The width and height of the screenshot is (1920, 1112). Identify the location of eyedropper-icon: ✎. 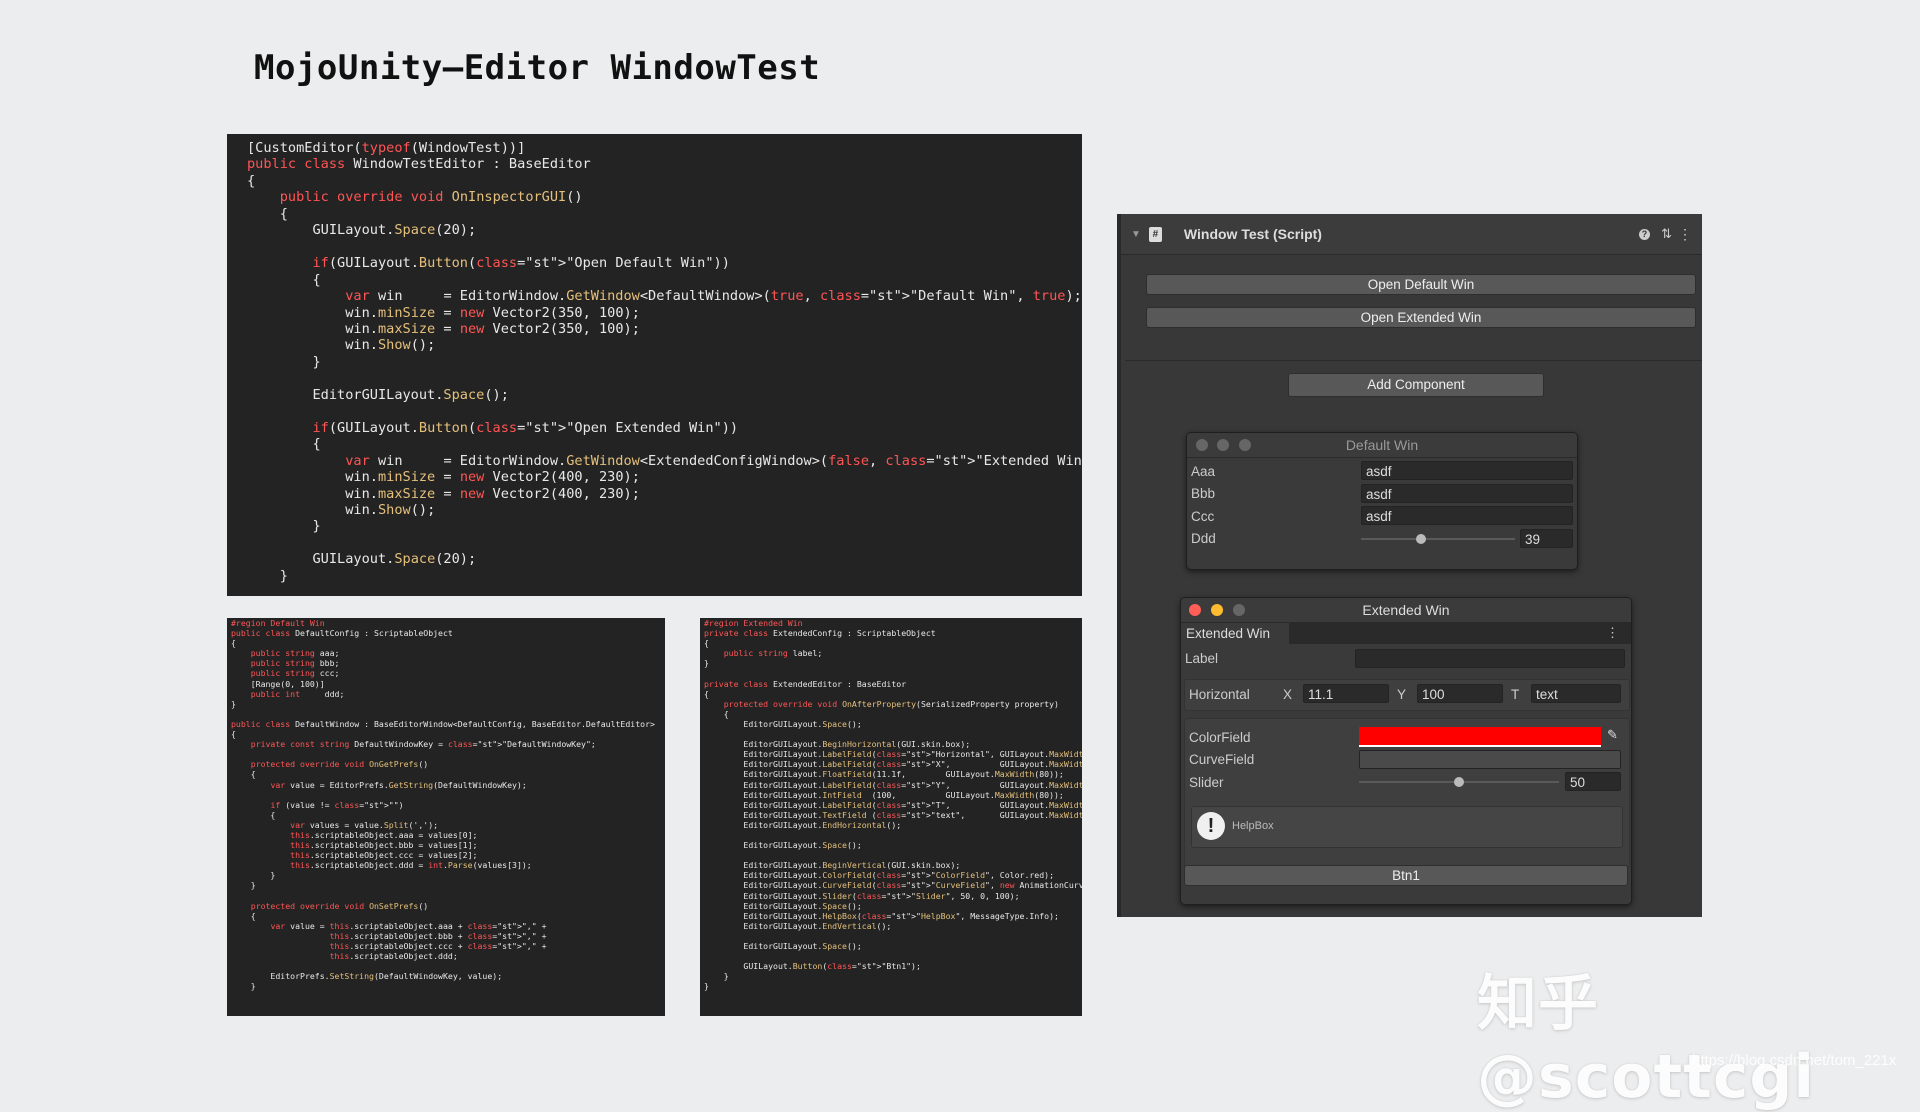
(1612, 735).